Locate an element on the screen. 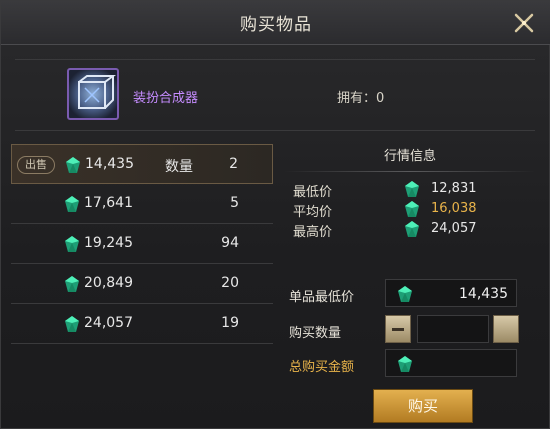 This screenshot has height=429, width=550. listing-row: 20,849 20 is located at coordinates (142, 284).